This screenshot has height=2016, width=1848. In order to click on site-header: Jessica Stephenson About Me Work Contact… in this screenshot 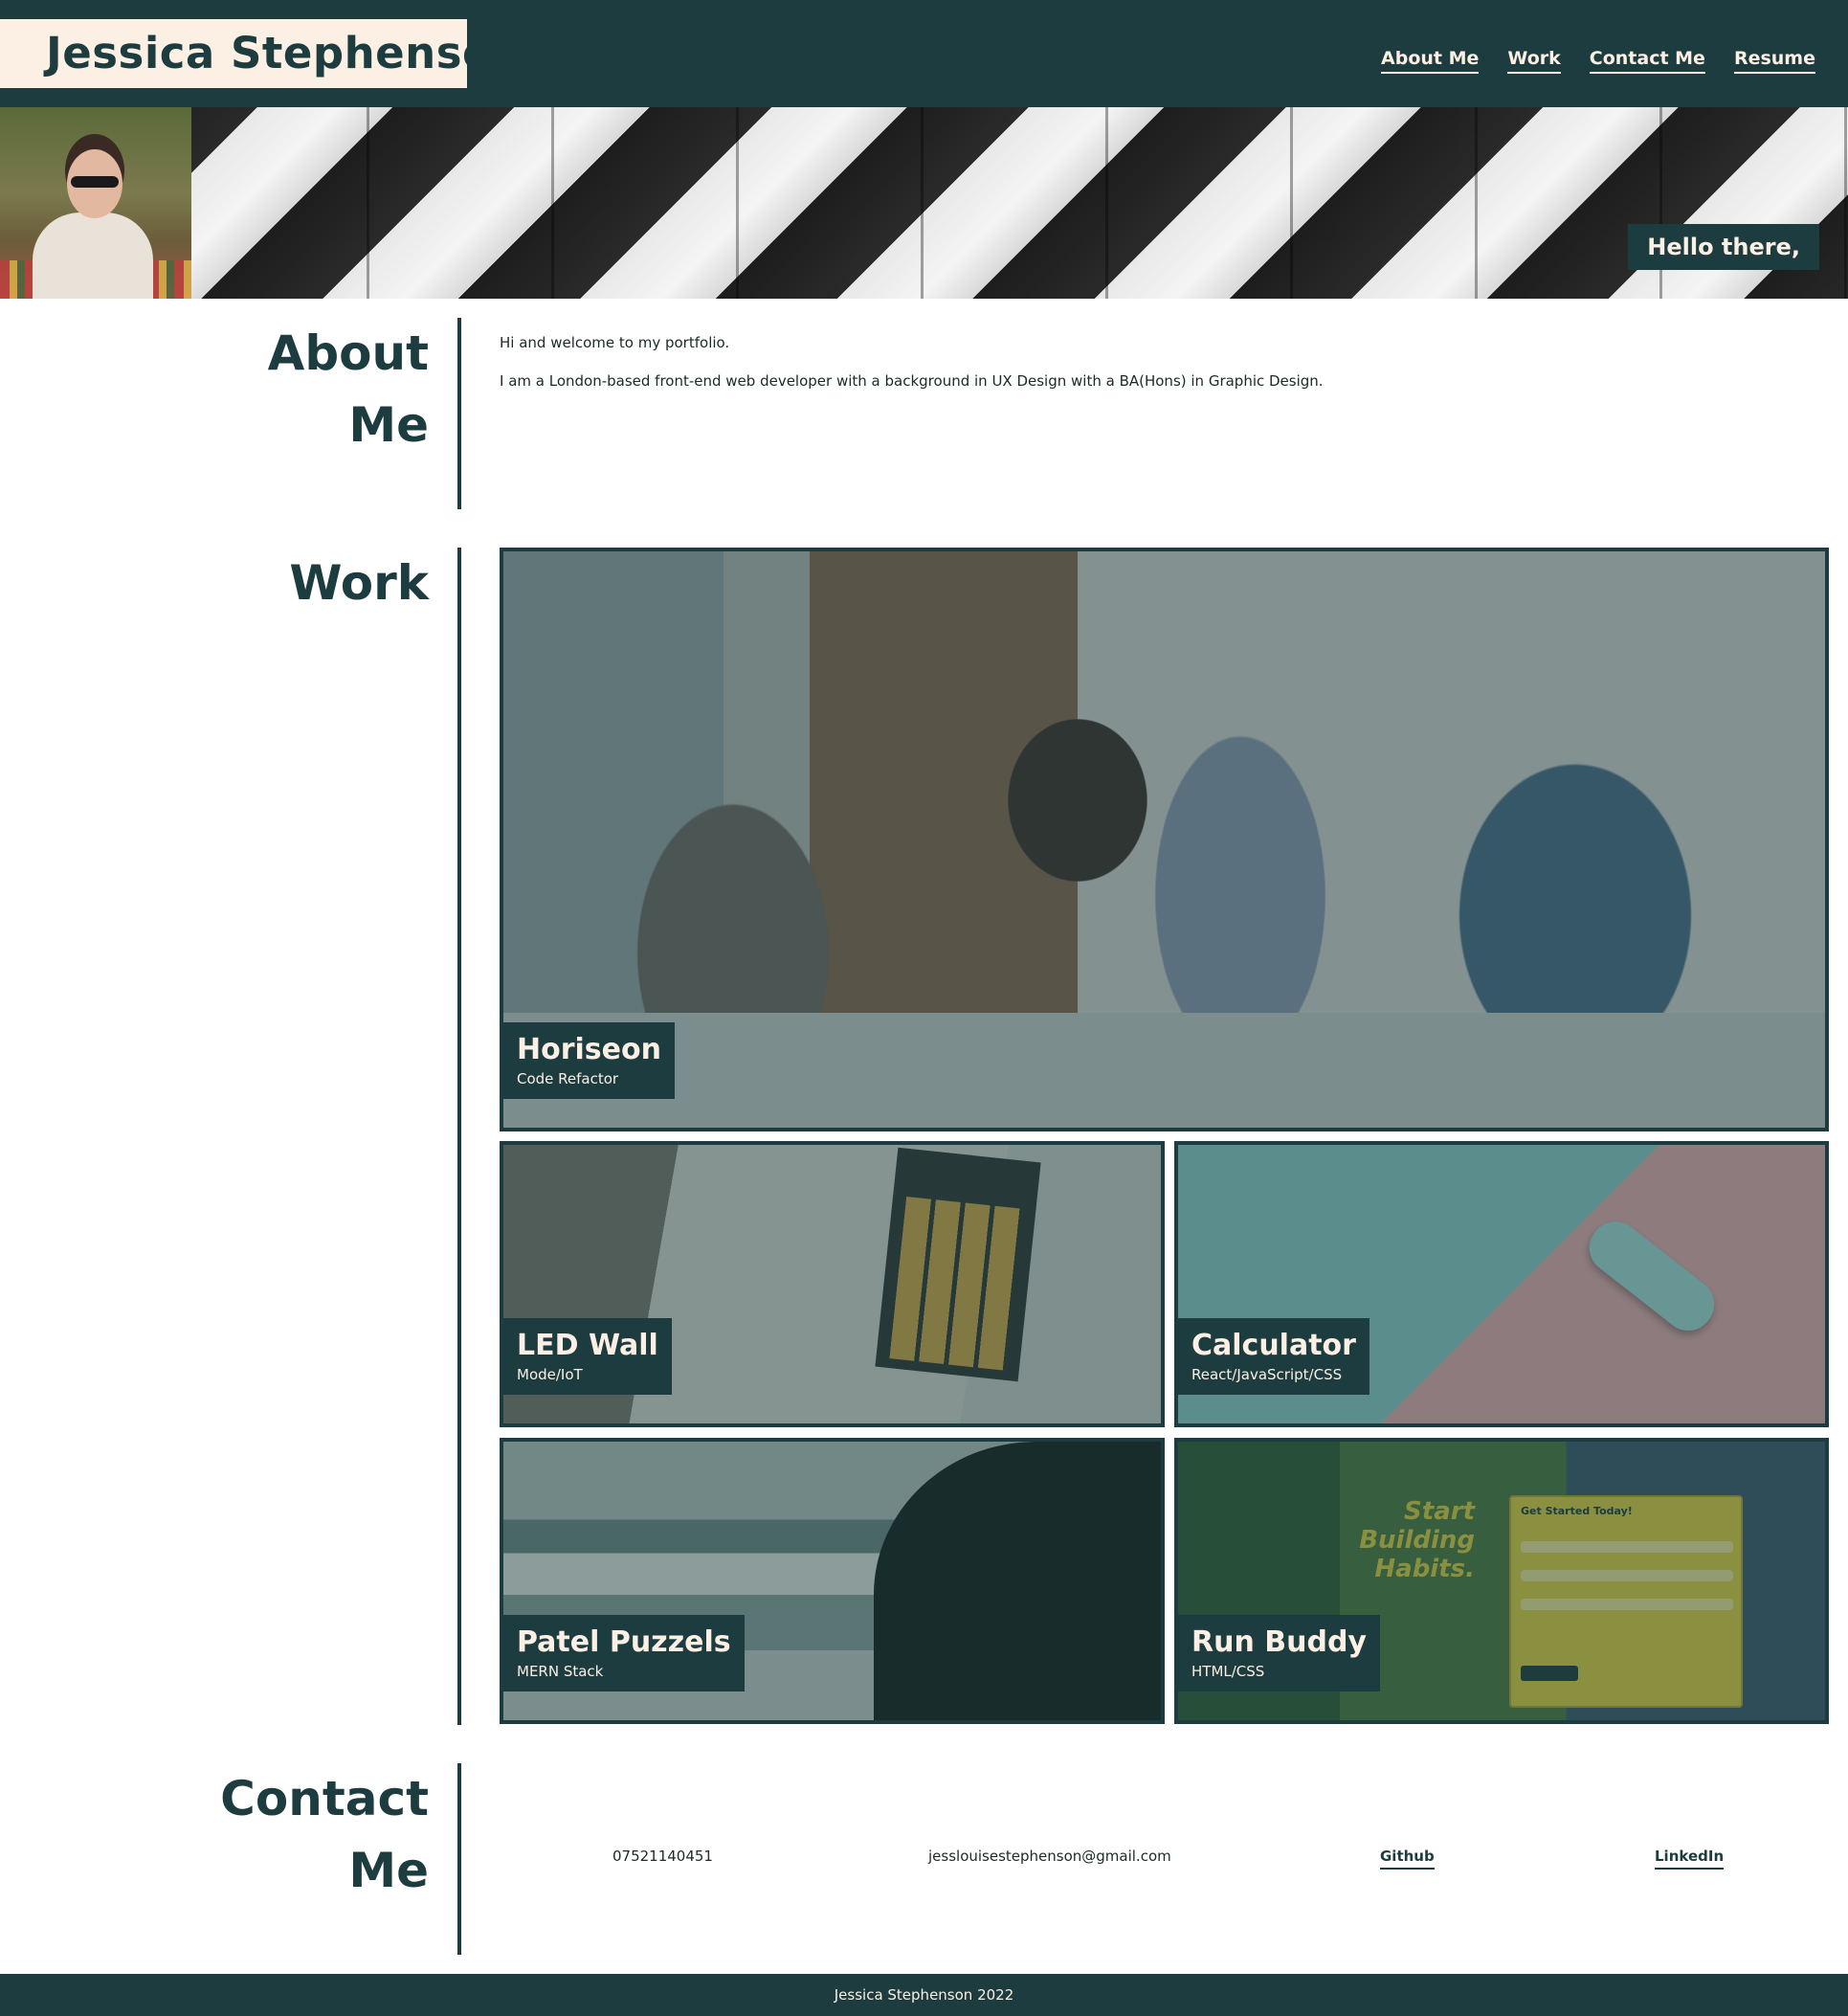, I will do `click(924, 54)`.